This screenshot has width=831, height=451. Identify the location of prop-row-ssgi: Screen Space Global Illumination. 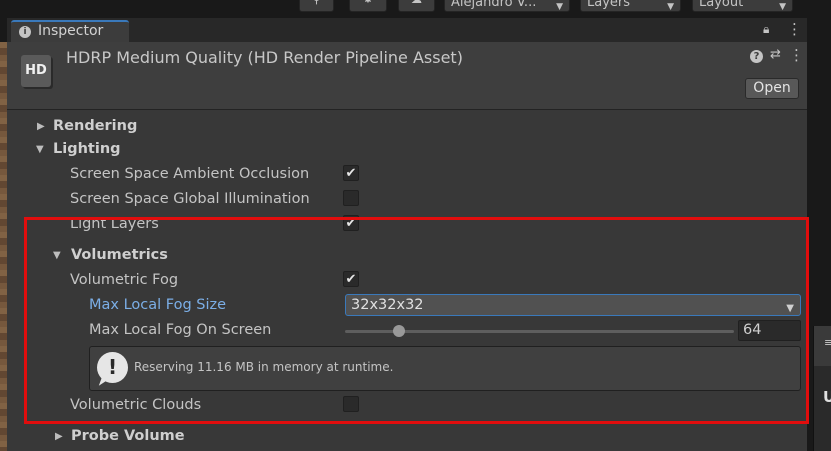
(407, 200).